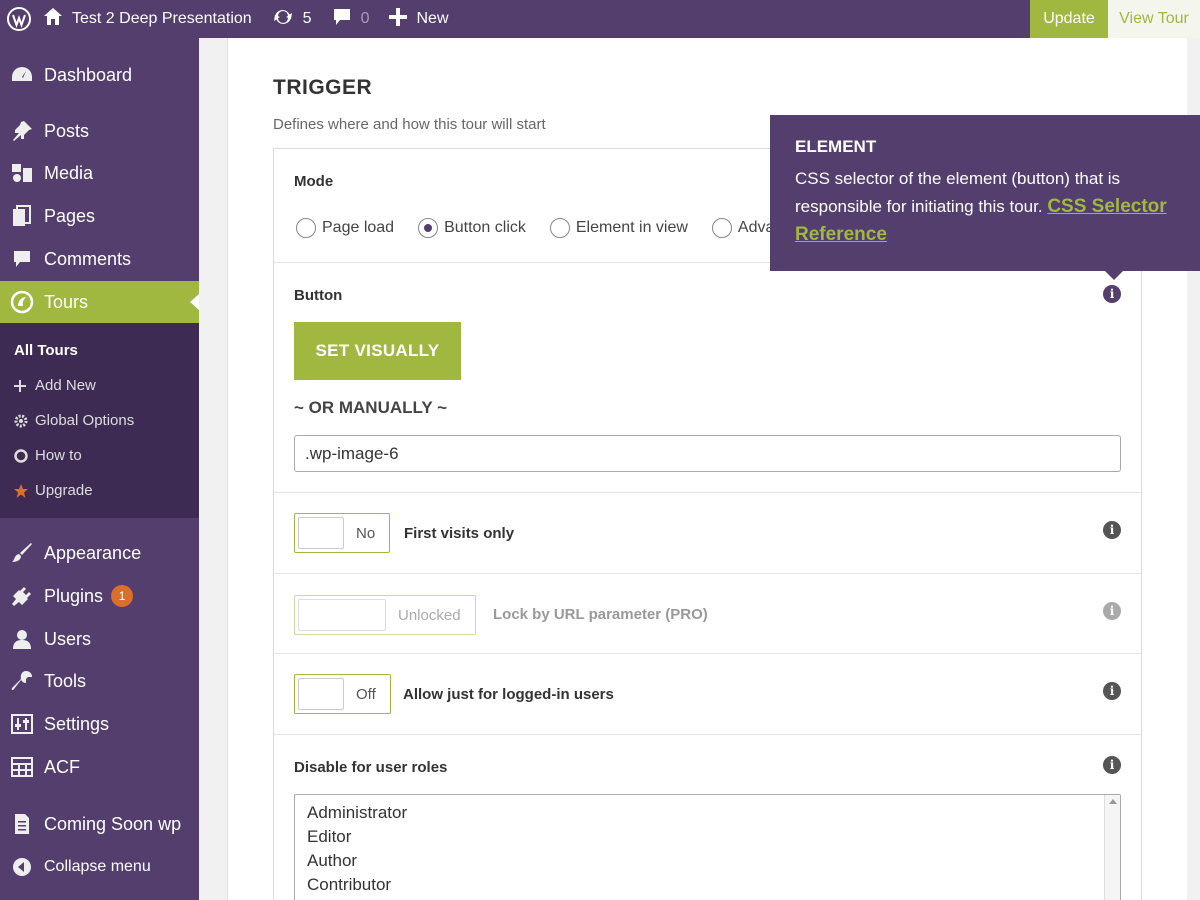 This screenshot has height=900, width=1200. Describe the element at coordinates (24, 385) in the screenshot. I see `plus-icon` at that location.